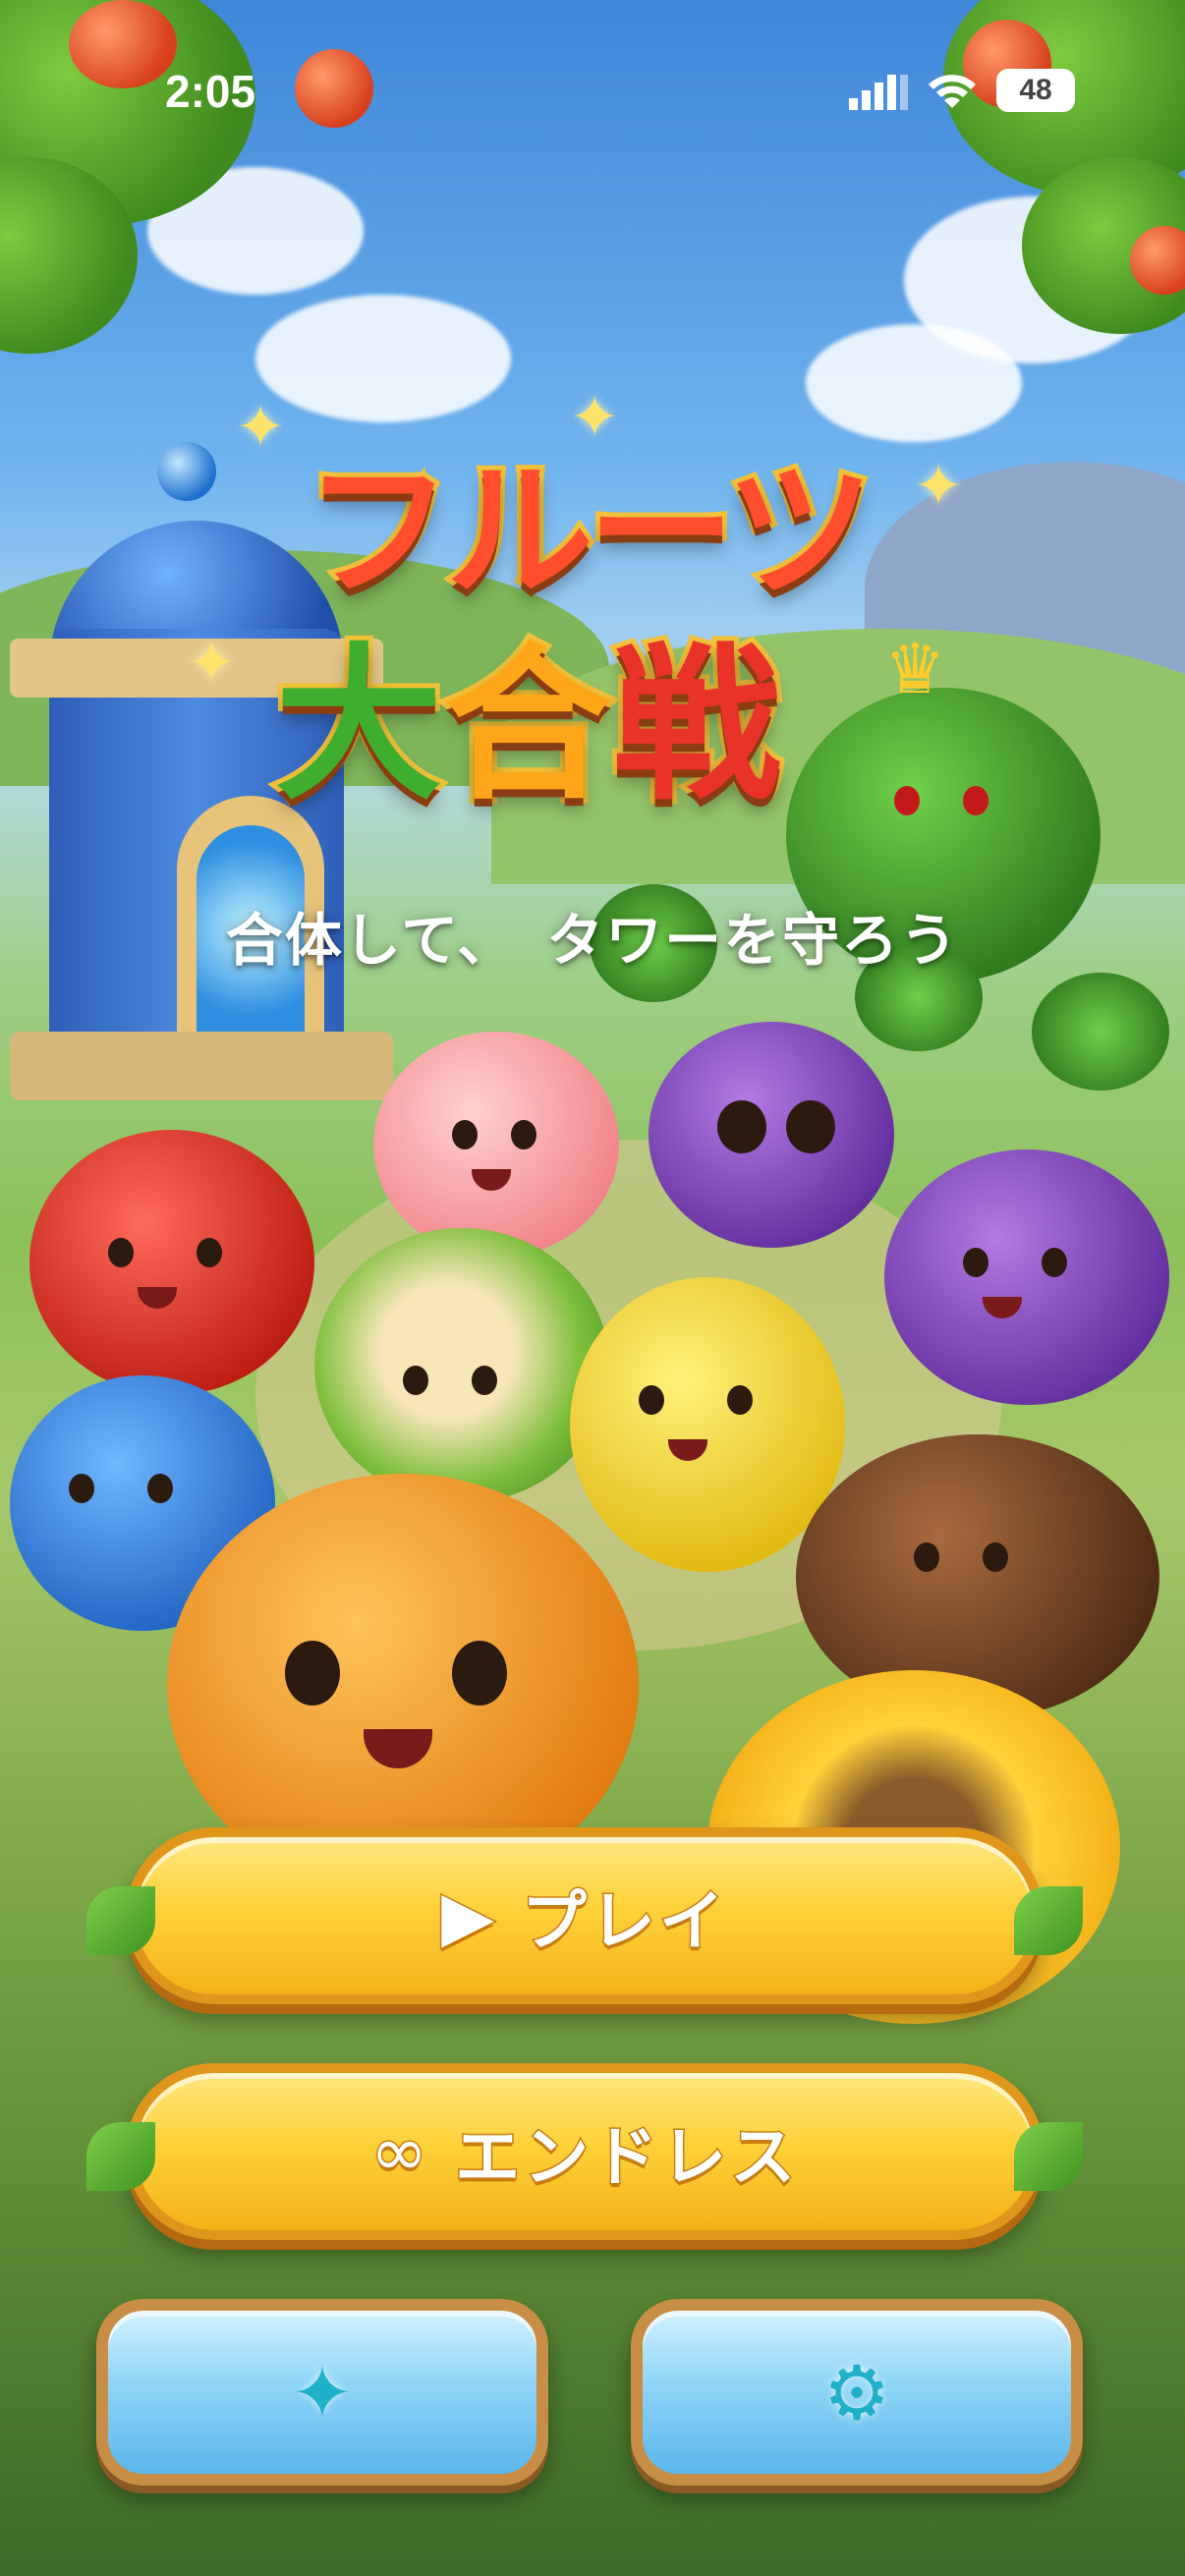  I want to click on enemy-mouth, so click(1003, 1307).